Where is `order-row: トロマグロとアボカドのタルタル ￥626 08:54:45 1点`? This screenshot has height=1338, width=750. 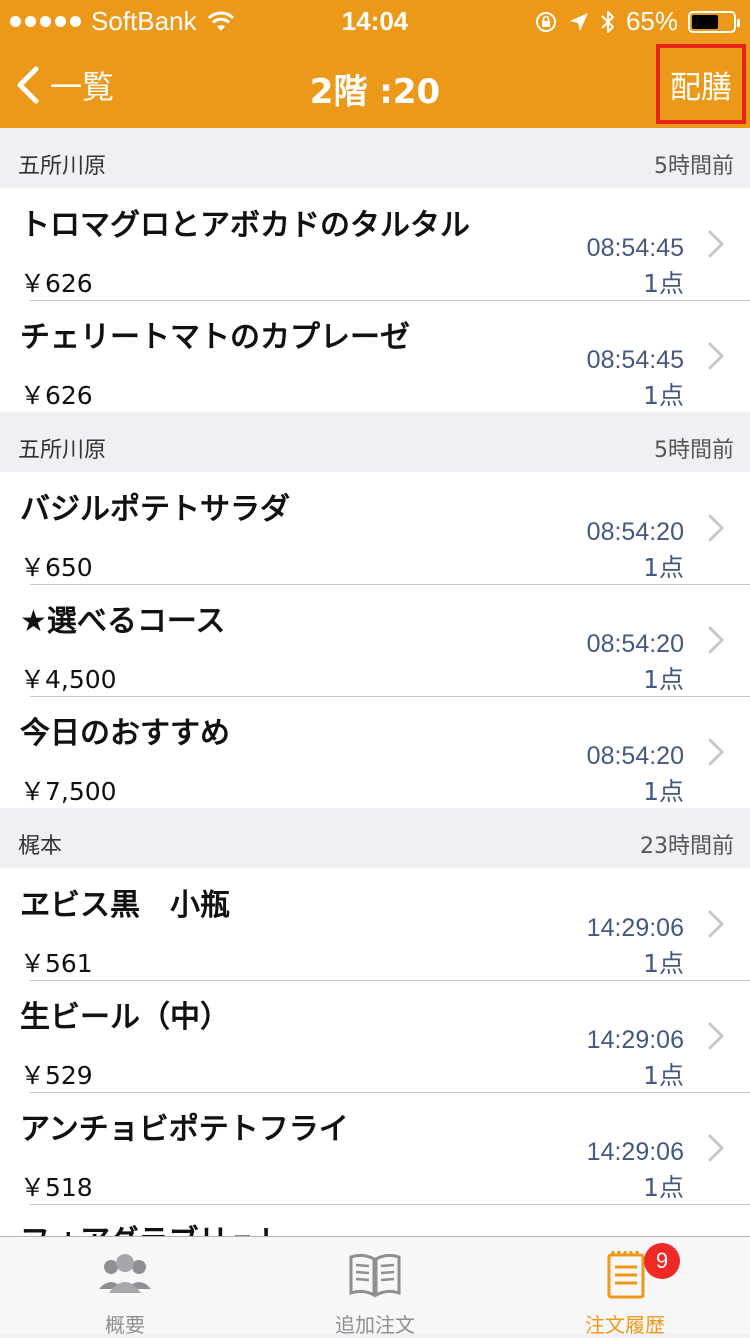 order-row: トロマグロとアボカドのタルタル ￥626 08:54:45 1点 is located at coordinates (375, 244).